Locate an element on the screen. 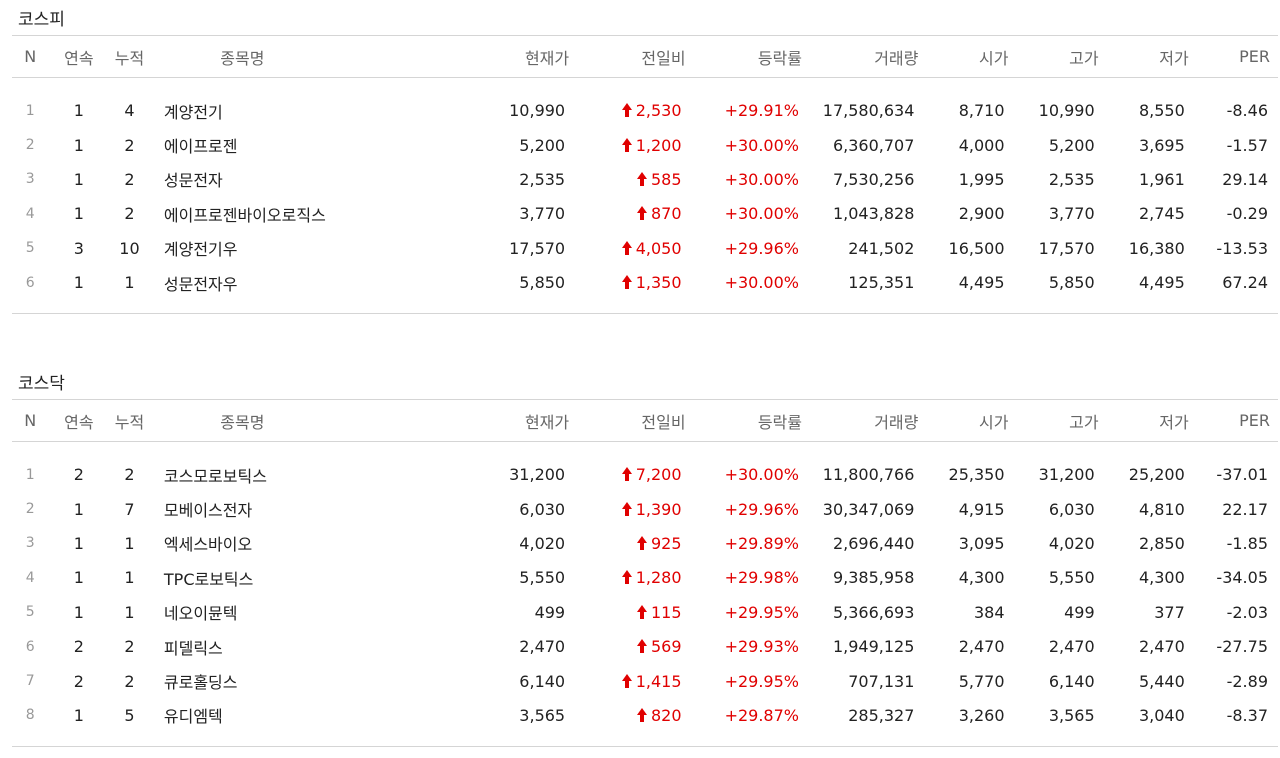  stock-name: 성문전자우 is located at coordinates (242, 282).